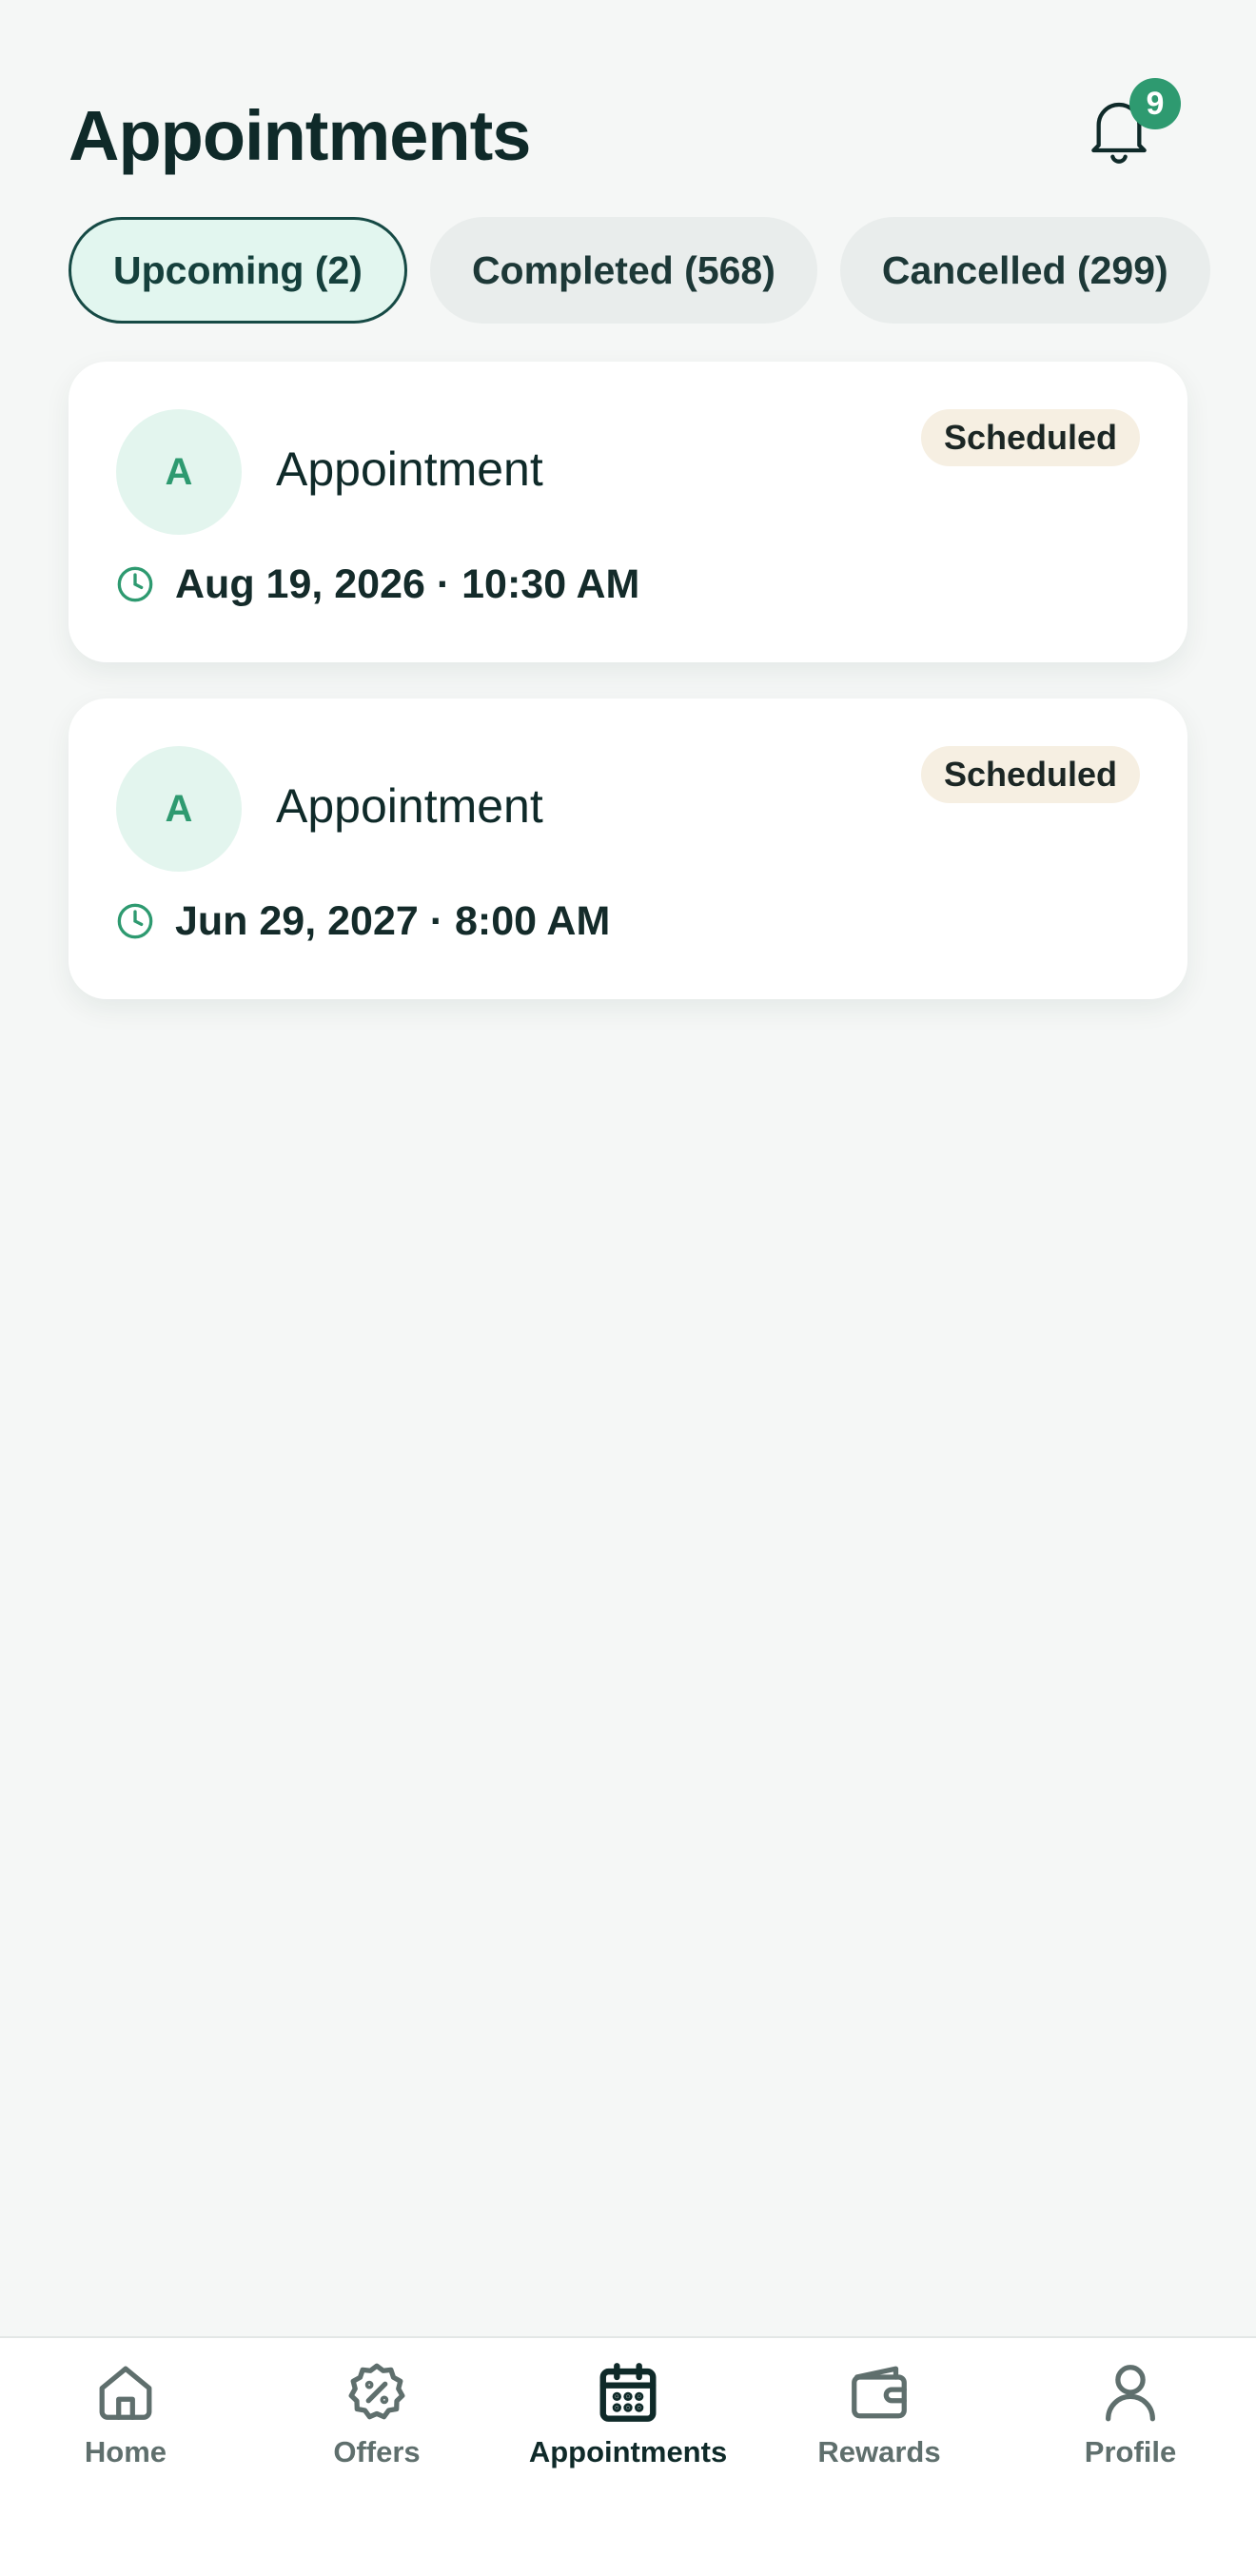 The width and height of the screenshot is (1256, 2576). What do you see at coordinates (628, 2392) in the screenshot?
I see `calendar-icon` at bounding box center [628, 2392].